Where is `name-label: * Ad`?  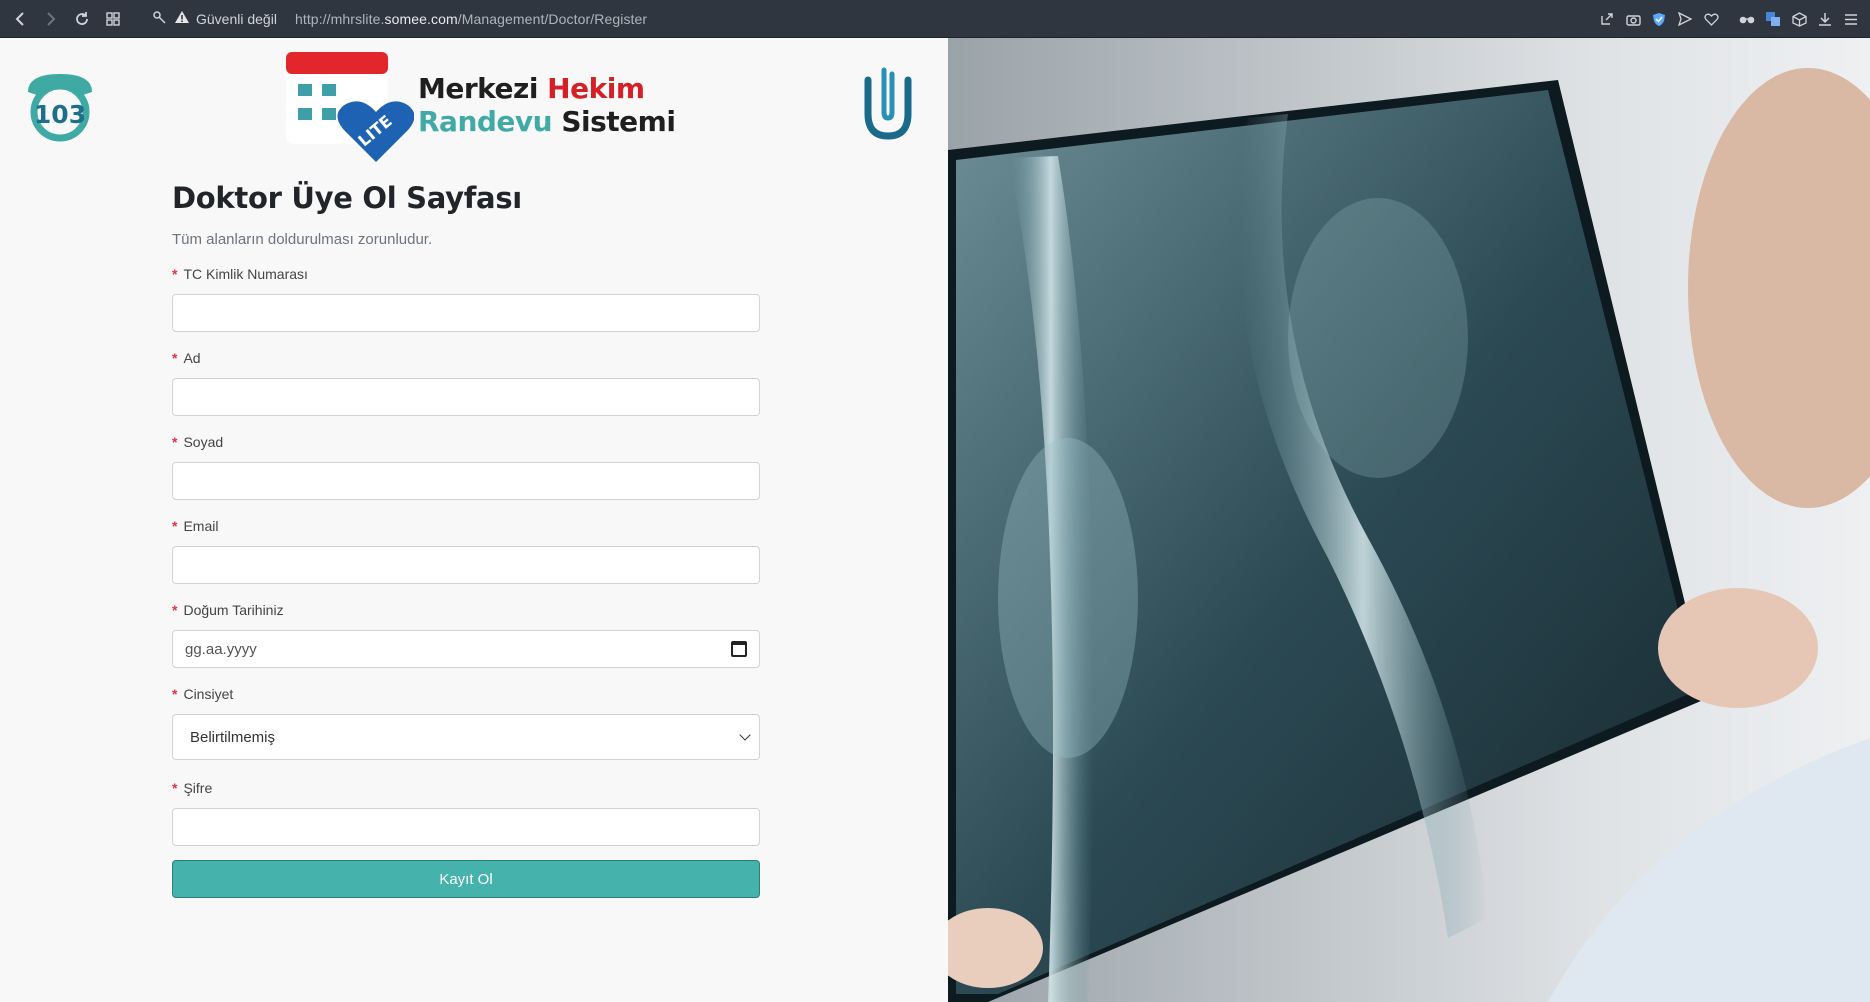
name-label: * Ad is located at coordinates (466, 358).